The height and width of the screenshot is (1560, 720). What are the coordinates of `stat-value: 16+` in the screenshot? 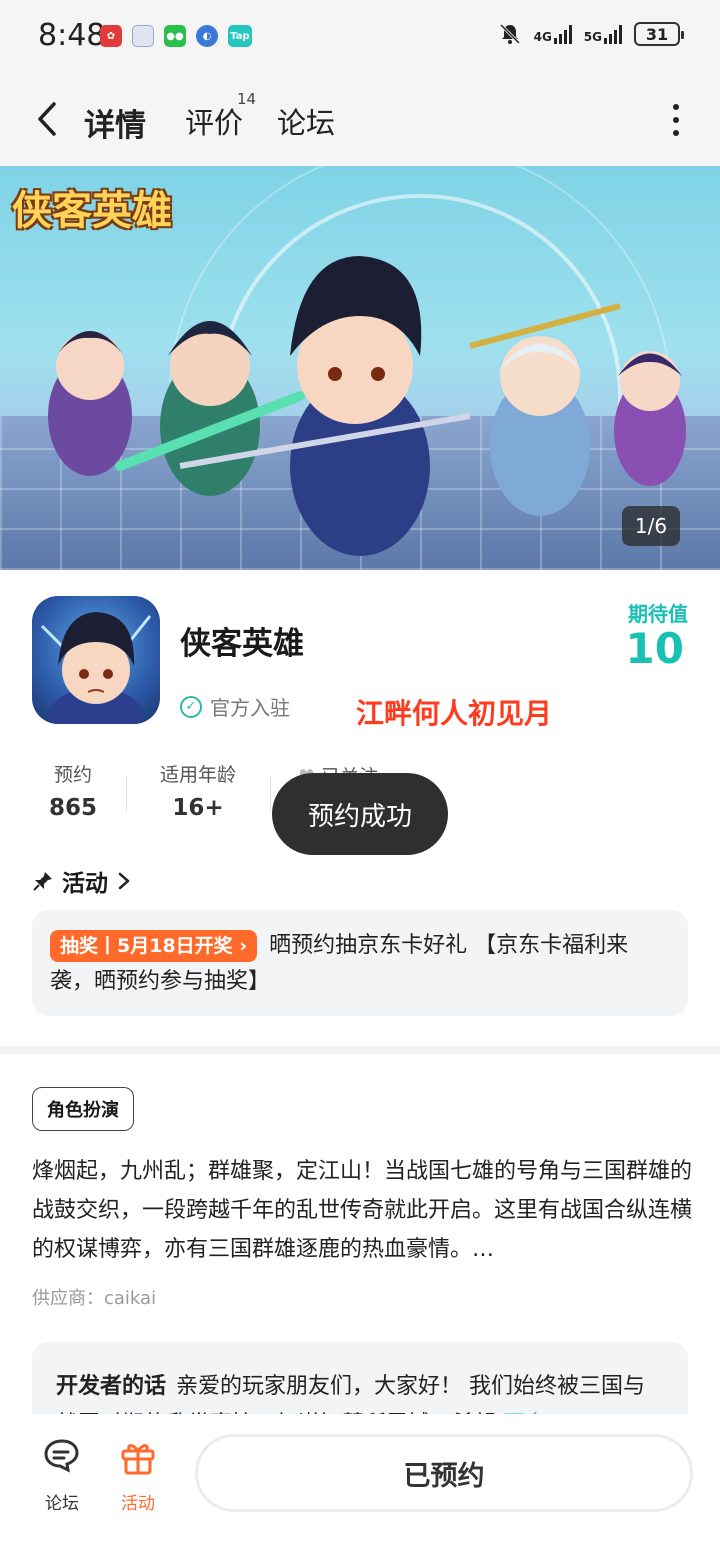 It's located at (198, 808).